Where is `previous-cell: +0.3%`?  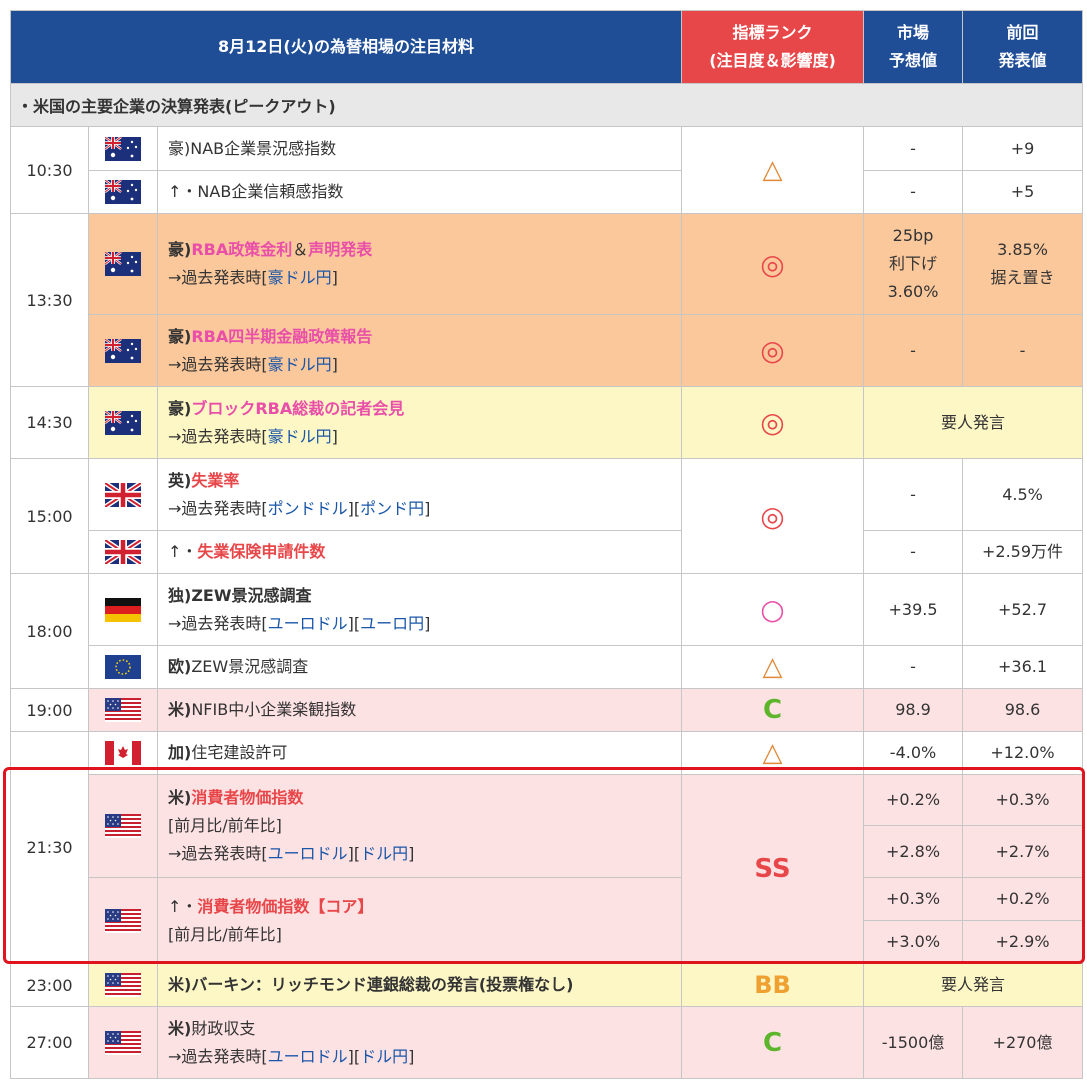 previous-cell: +0.3% is located at coordinates (1023, 800).